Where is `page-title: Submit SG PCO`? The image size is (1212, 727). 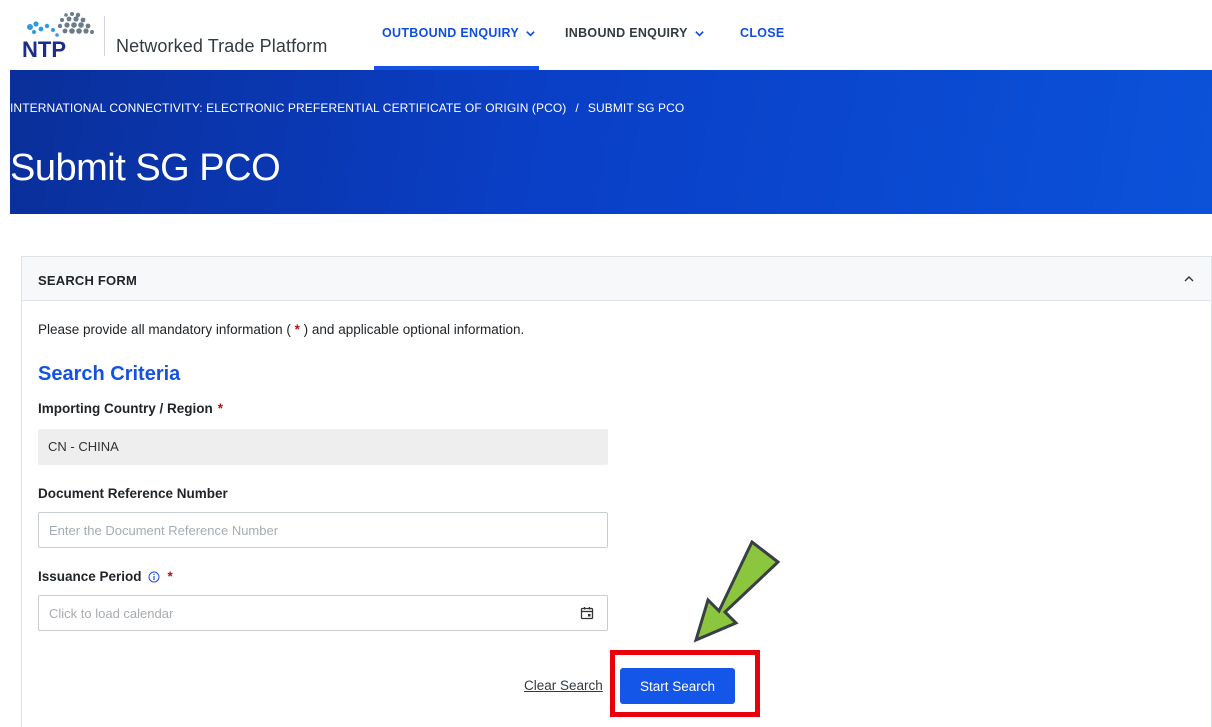 page-title: Submit SG PCO is located at coordinates (145, 168).